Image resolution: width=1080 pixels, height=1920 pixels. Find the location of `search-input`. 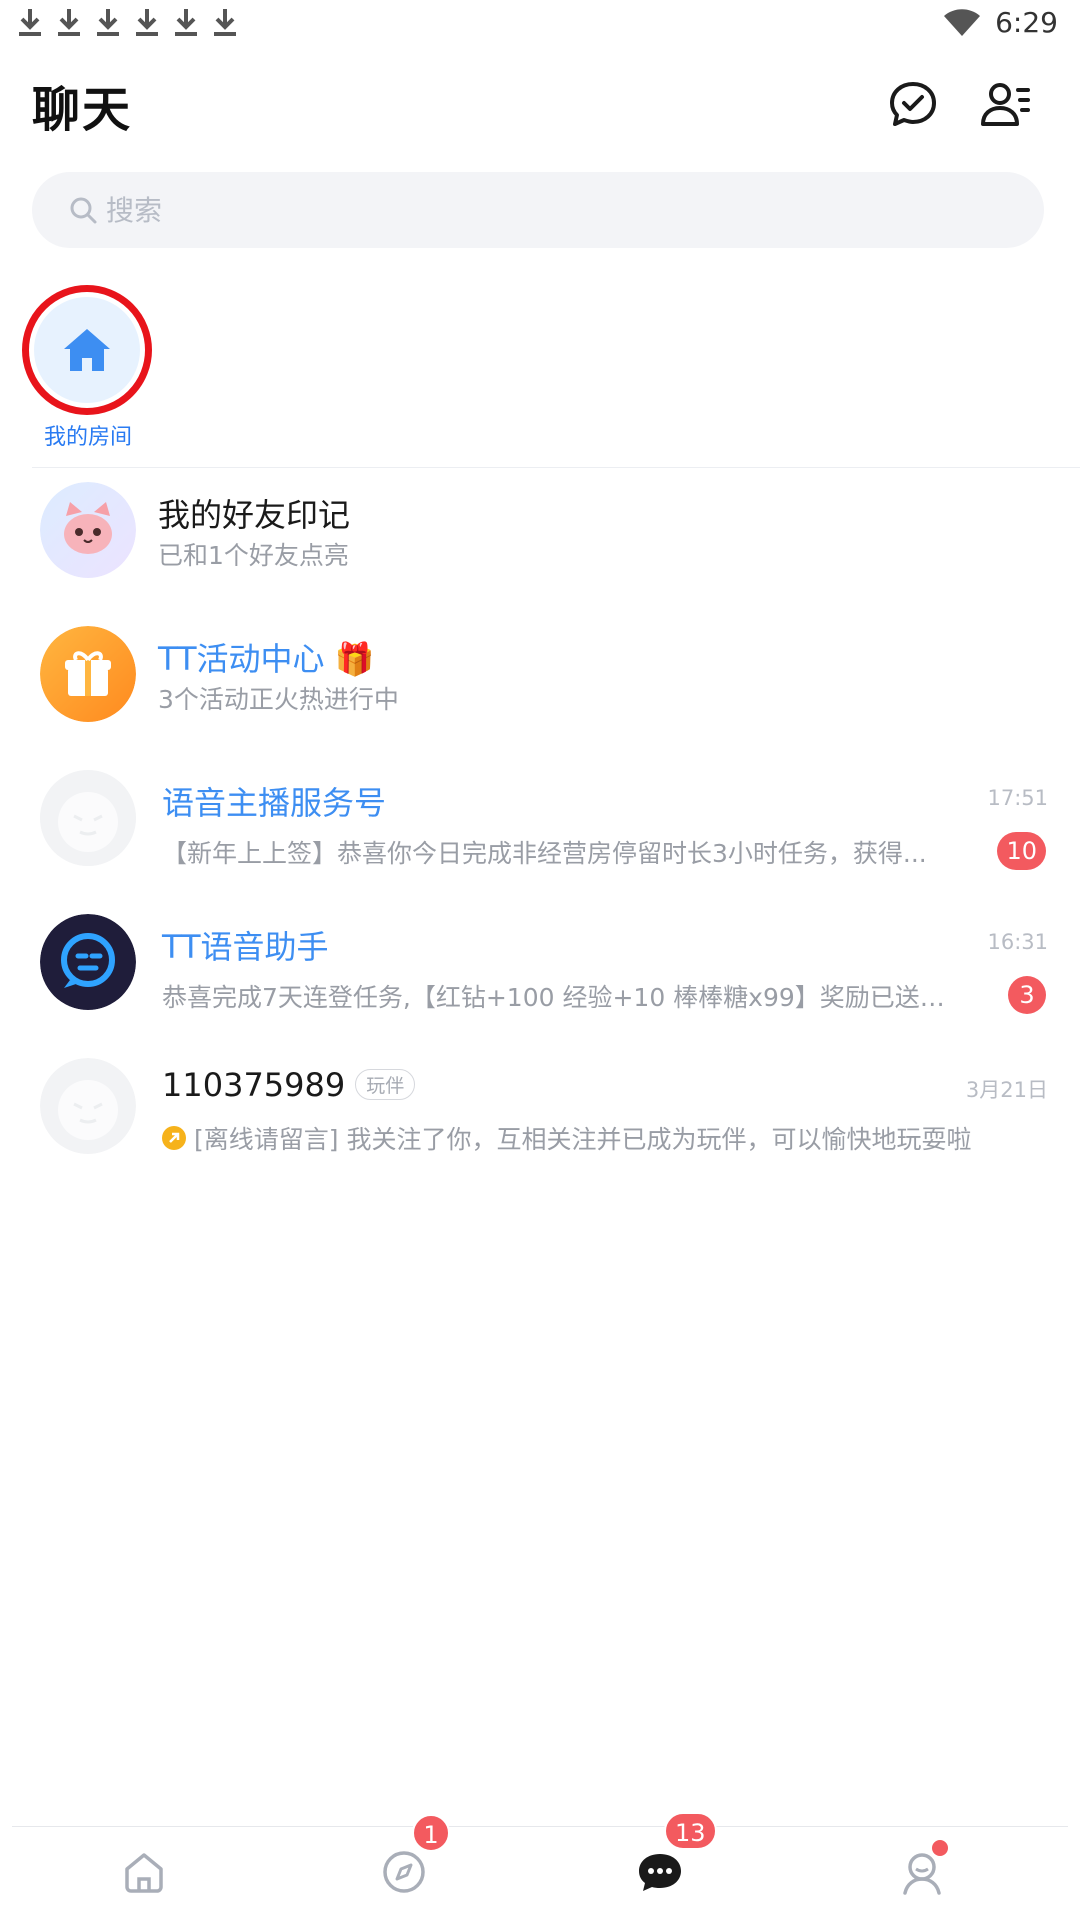

search-input is located at coordinates (546, 210).